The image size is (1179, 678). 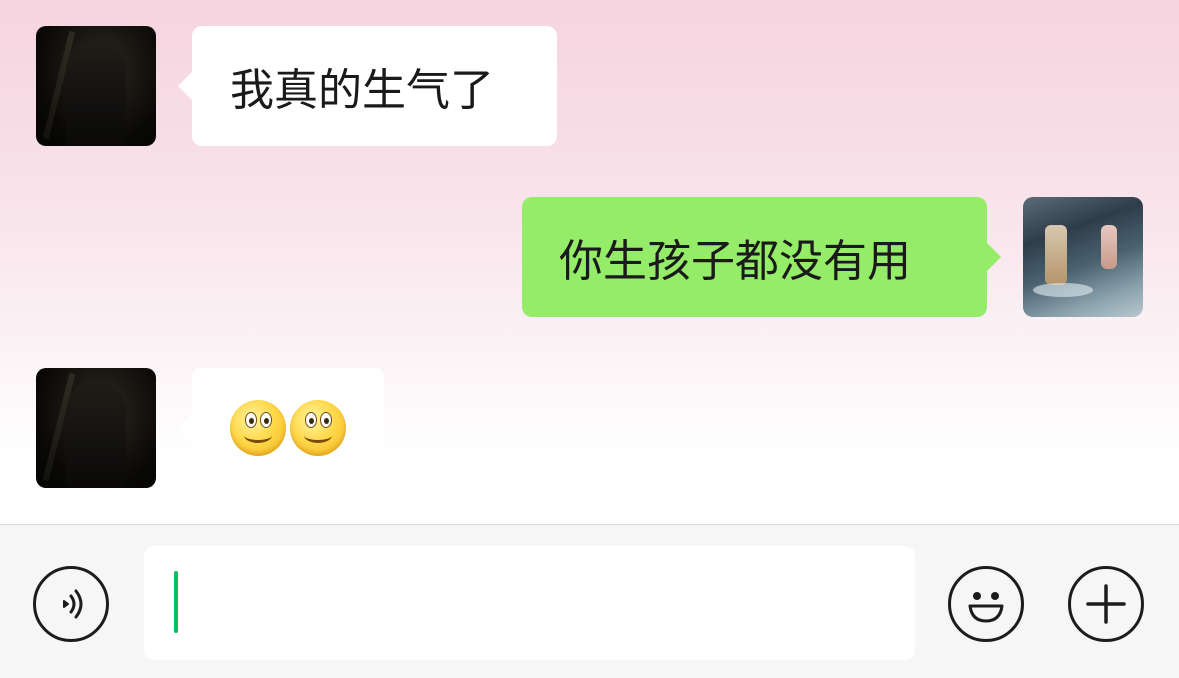 What do you see at coordinates (176, 602) in the screenshot?
I see `text-caret` at bounding box center [176, 602].